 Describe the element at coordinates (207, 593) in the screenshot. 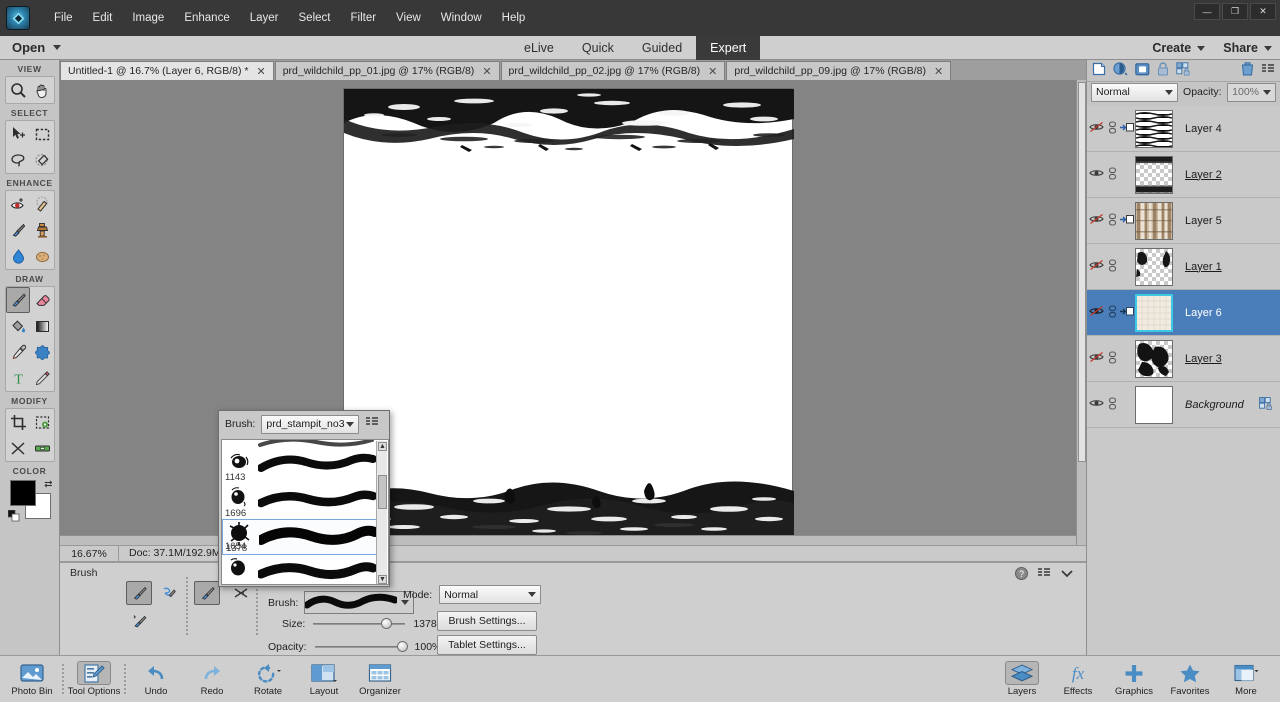

I see `brush-preset-icon` at that location.